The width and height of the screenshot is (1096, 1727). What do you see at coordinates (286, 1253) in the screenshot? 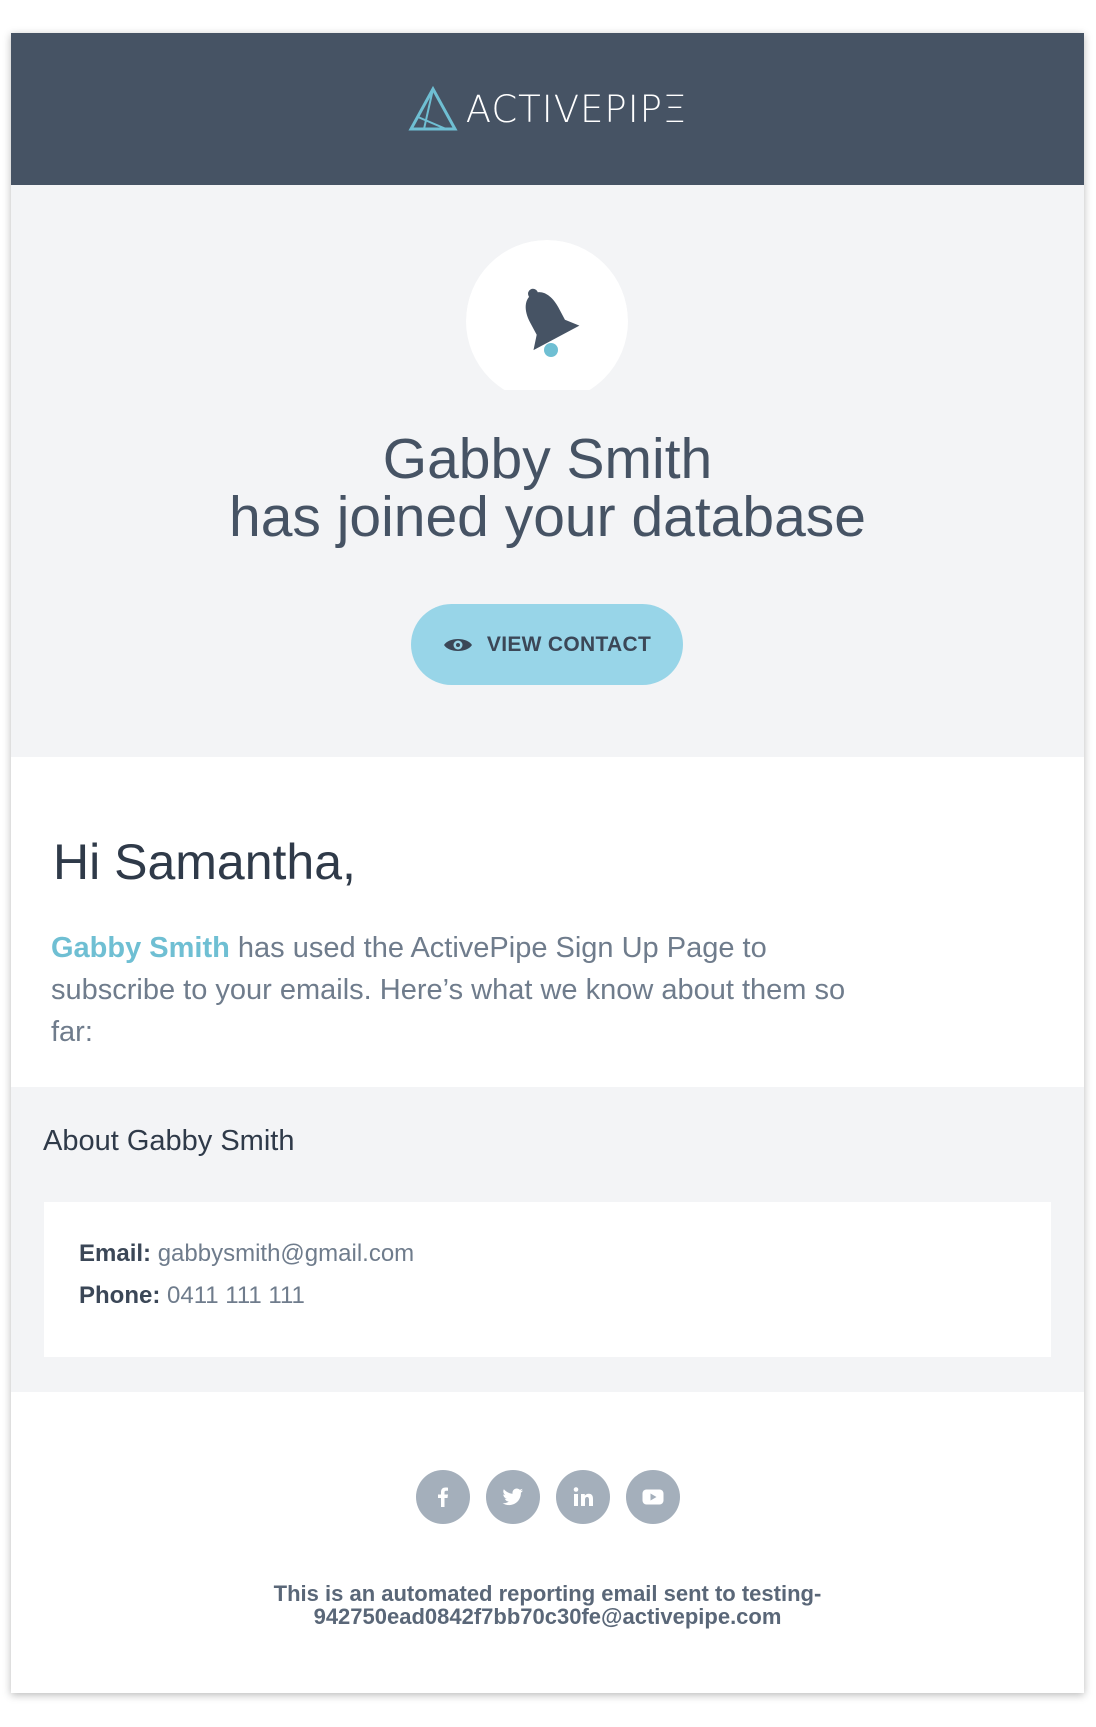
I see `email-value: gabbysmith@gmail.com` at bounding box center [286, 1253].